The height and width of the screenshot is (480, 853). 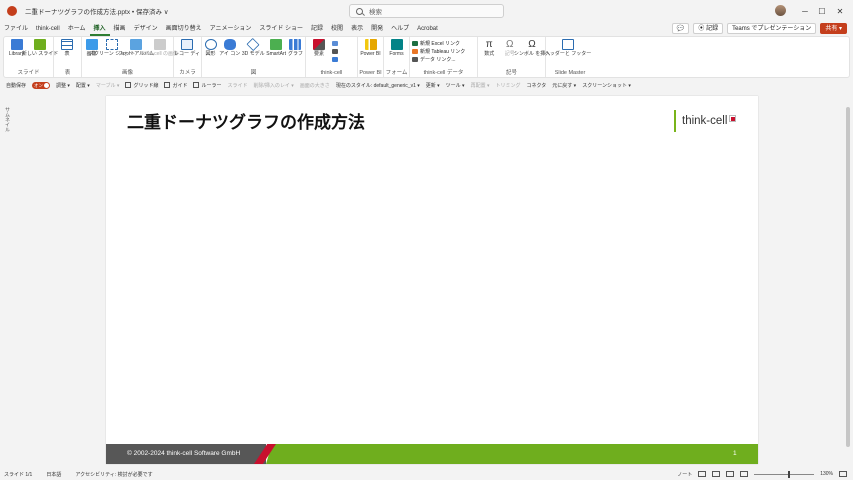 What do you see at coordinates (41, 85) in the screenshot?
I see `autosave-toggle: オン` at bounding box center [41, 85].